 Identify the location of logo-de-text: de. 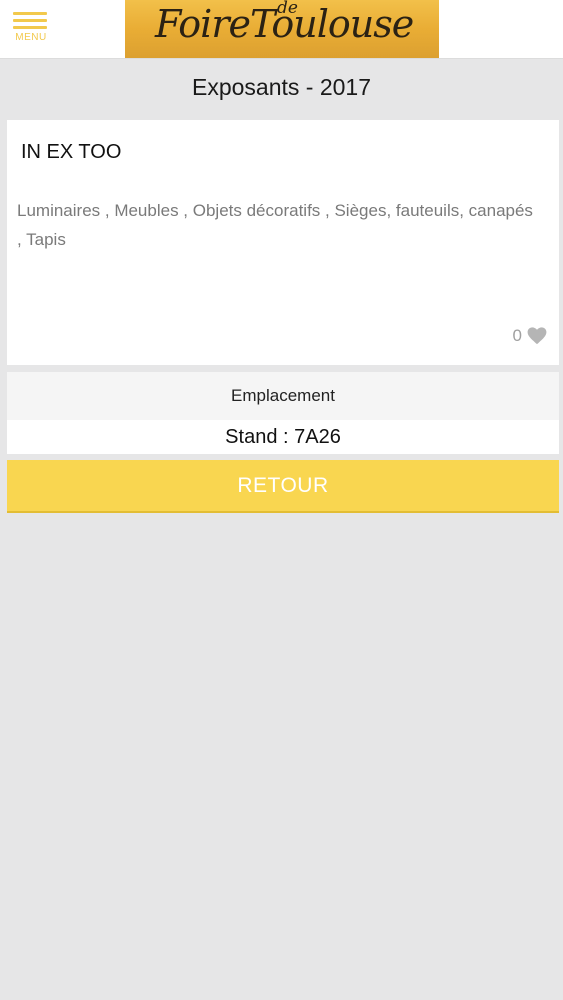
(287, 9).